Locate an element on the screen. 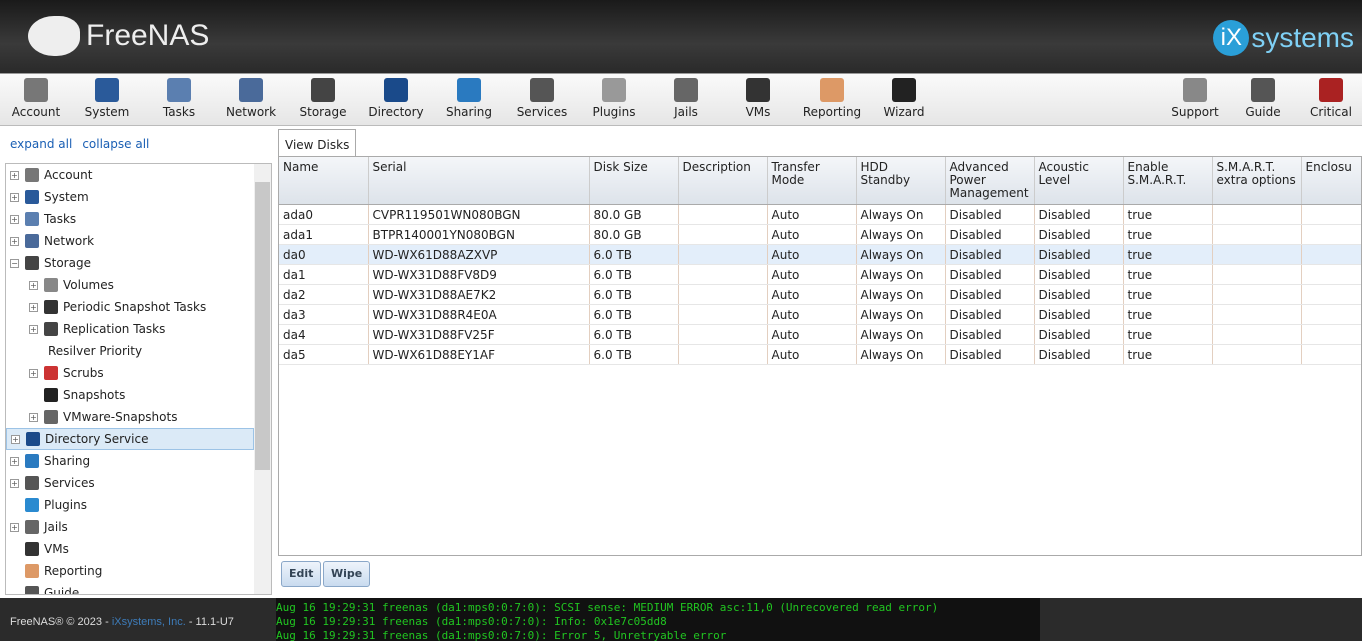 Image resolution: width=1362 pixels, height=641 pixels. column-header-name: Name is located at coordinates (324, 181).